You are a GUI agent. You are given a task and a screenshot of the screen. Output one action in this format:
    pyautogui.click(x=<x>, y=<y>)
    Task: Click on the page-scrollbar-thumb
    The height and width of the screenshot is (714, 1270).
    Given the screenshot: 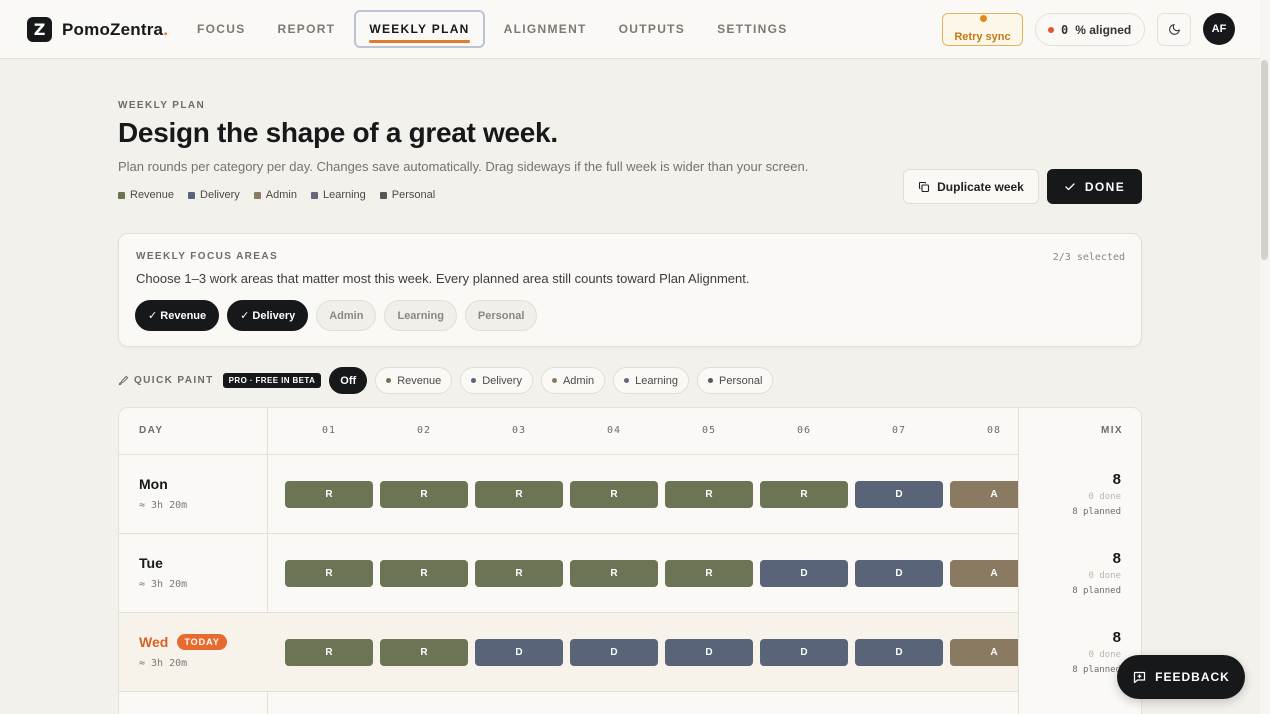 What is the action you would take?
    pyautogui.click(x=1264, y=160)
    